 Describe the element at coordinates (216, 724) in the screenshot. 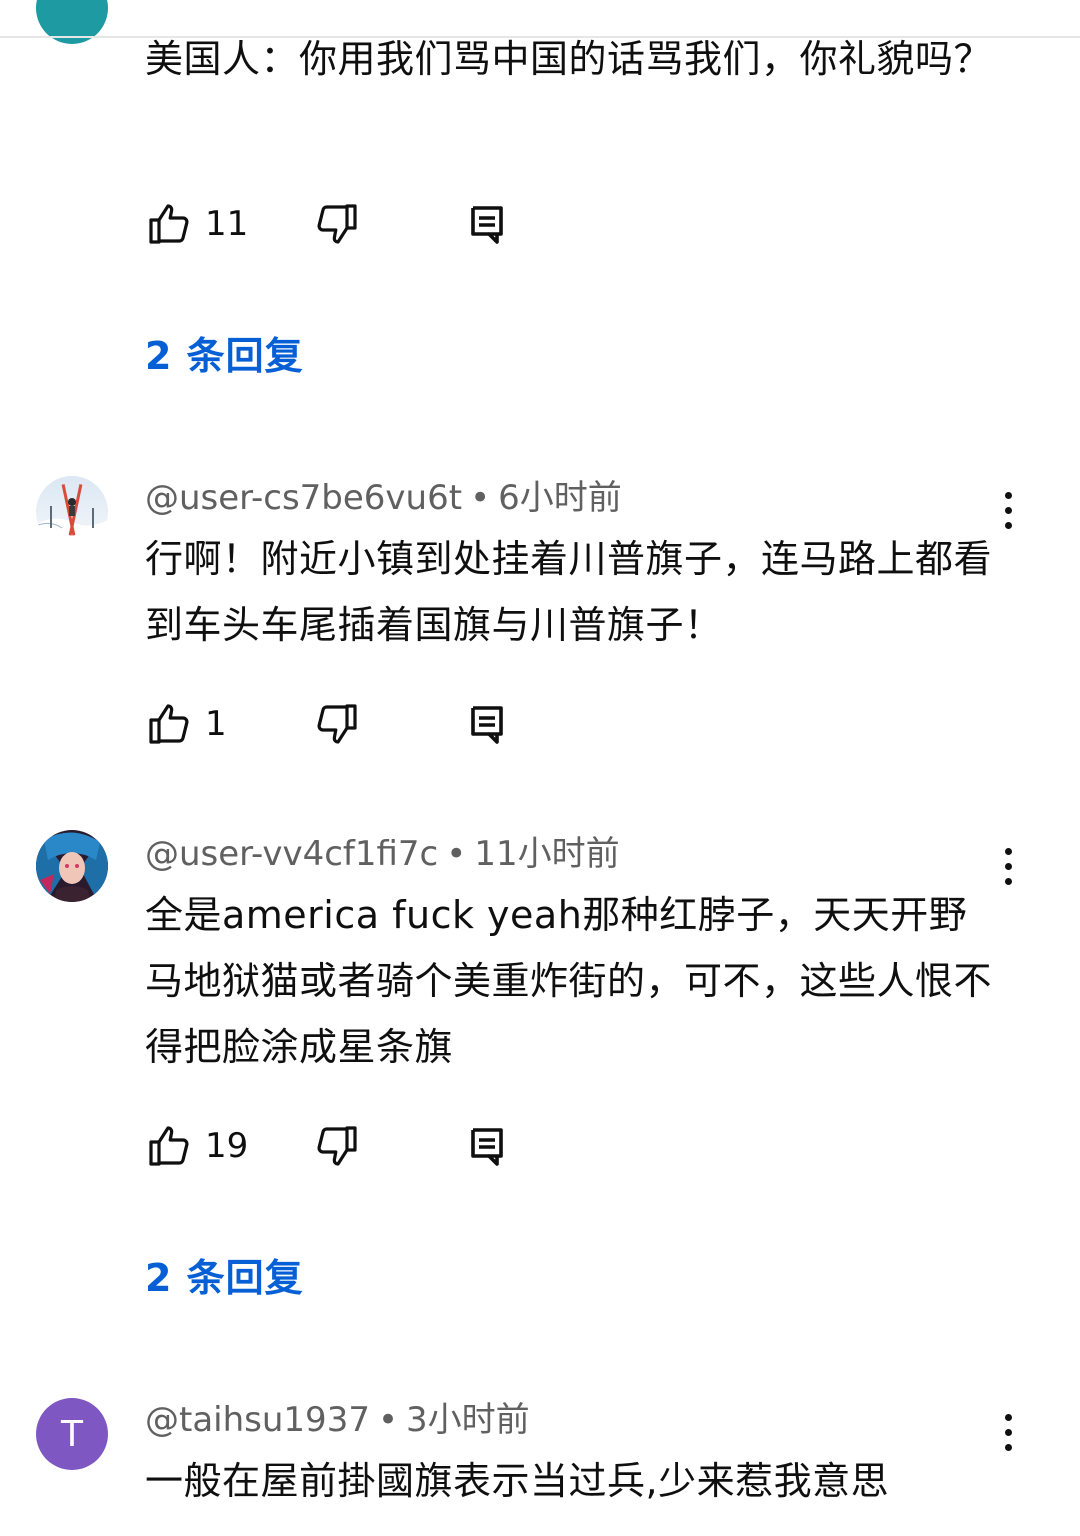

I see `like-count: 1` at that location.